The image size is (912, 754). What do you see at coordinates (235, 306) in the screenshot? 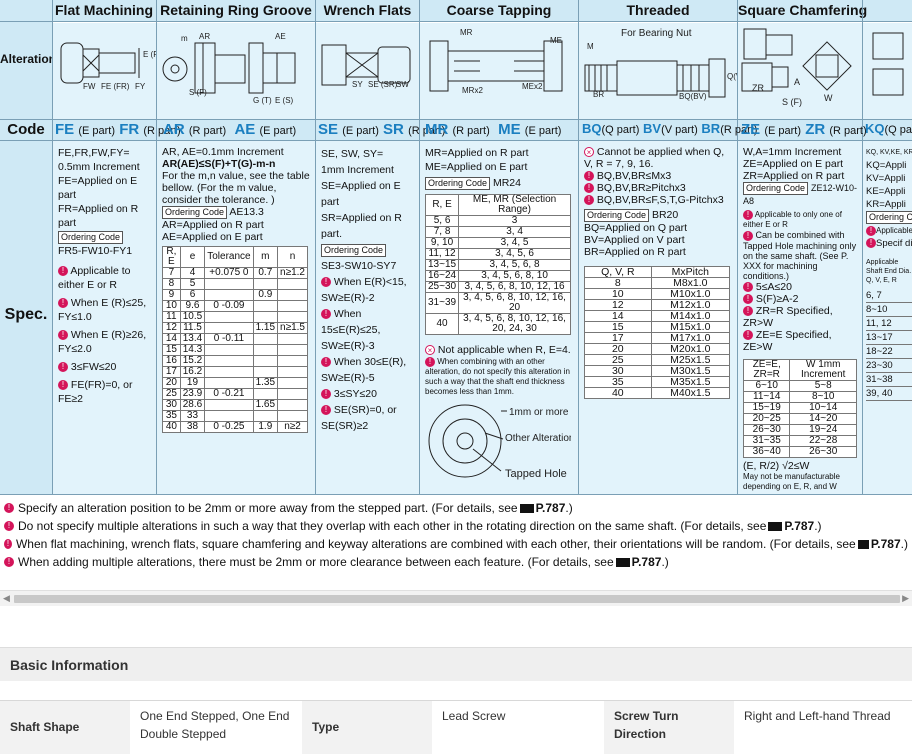
I see `ring-table-row: 10 9.6 0 -0.09` at bounding box center [235, 306].